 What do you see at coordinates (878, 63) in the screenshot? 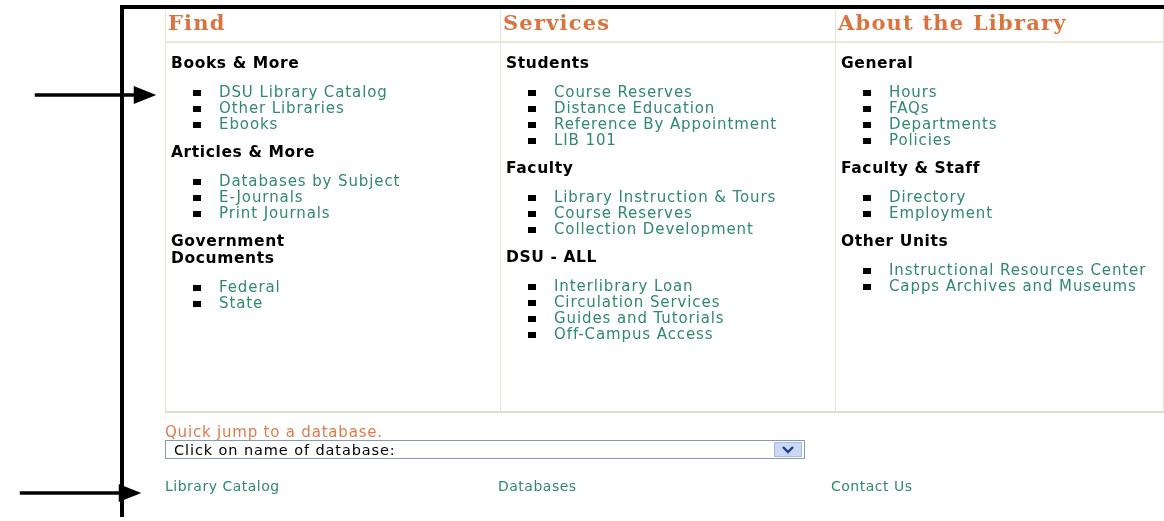
I see `section-heading: General` at bounding box center [878, 63].